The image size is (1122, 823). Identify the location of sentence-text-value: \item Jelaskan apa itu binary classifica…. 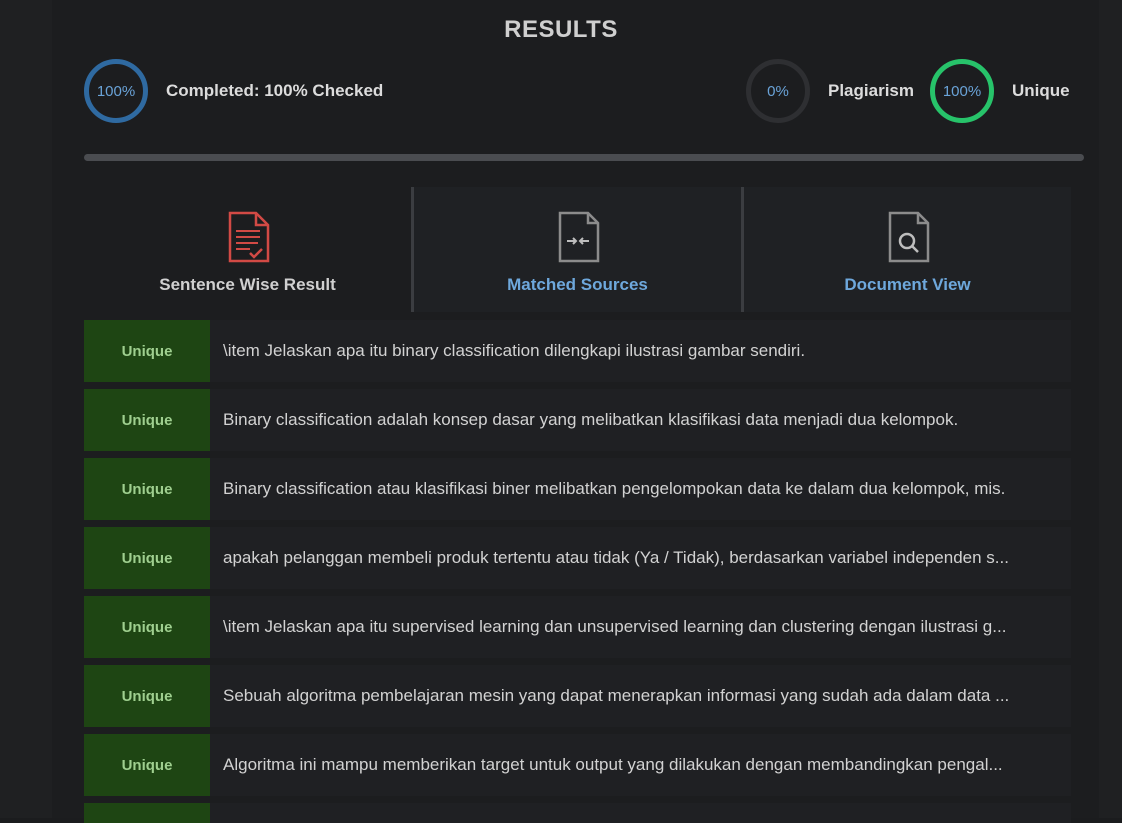
(514, 350).